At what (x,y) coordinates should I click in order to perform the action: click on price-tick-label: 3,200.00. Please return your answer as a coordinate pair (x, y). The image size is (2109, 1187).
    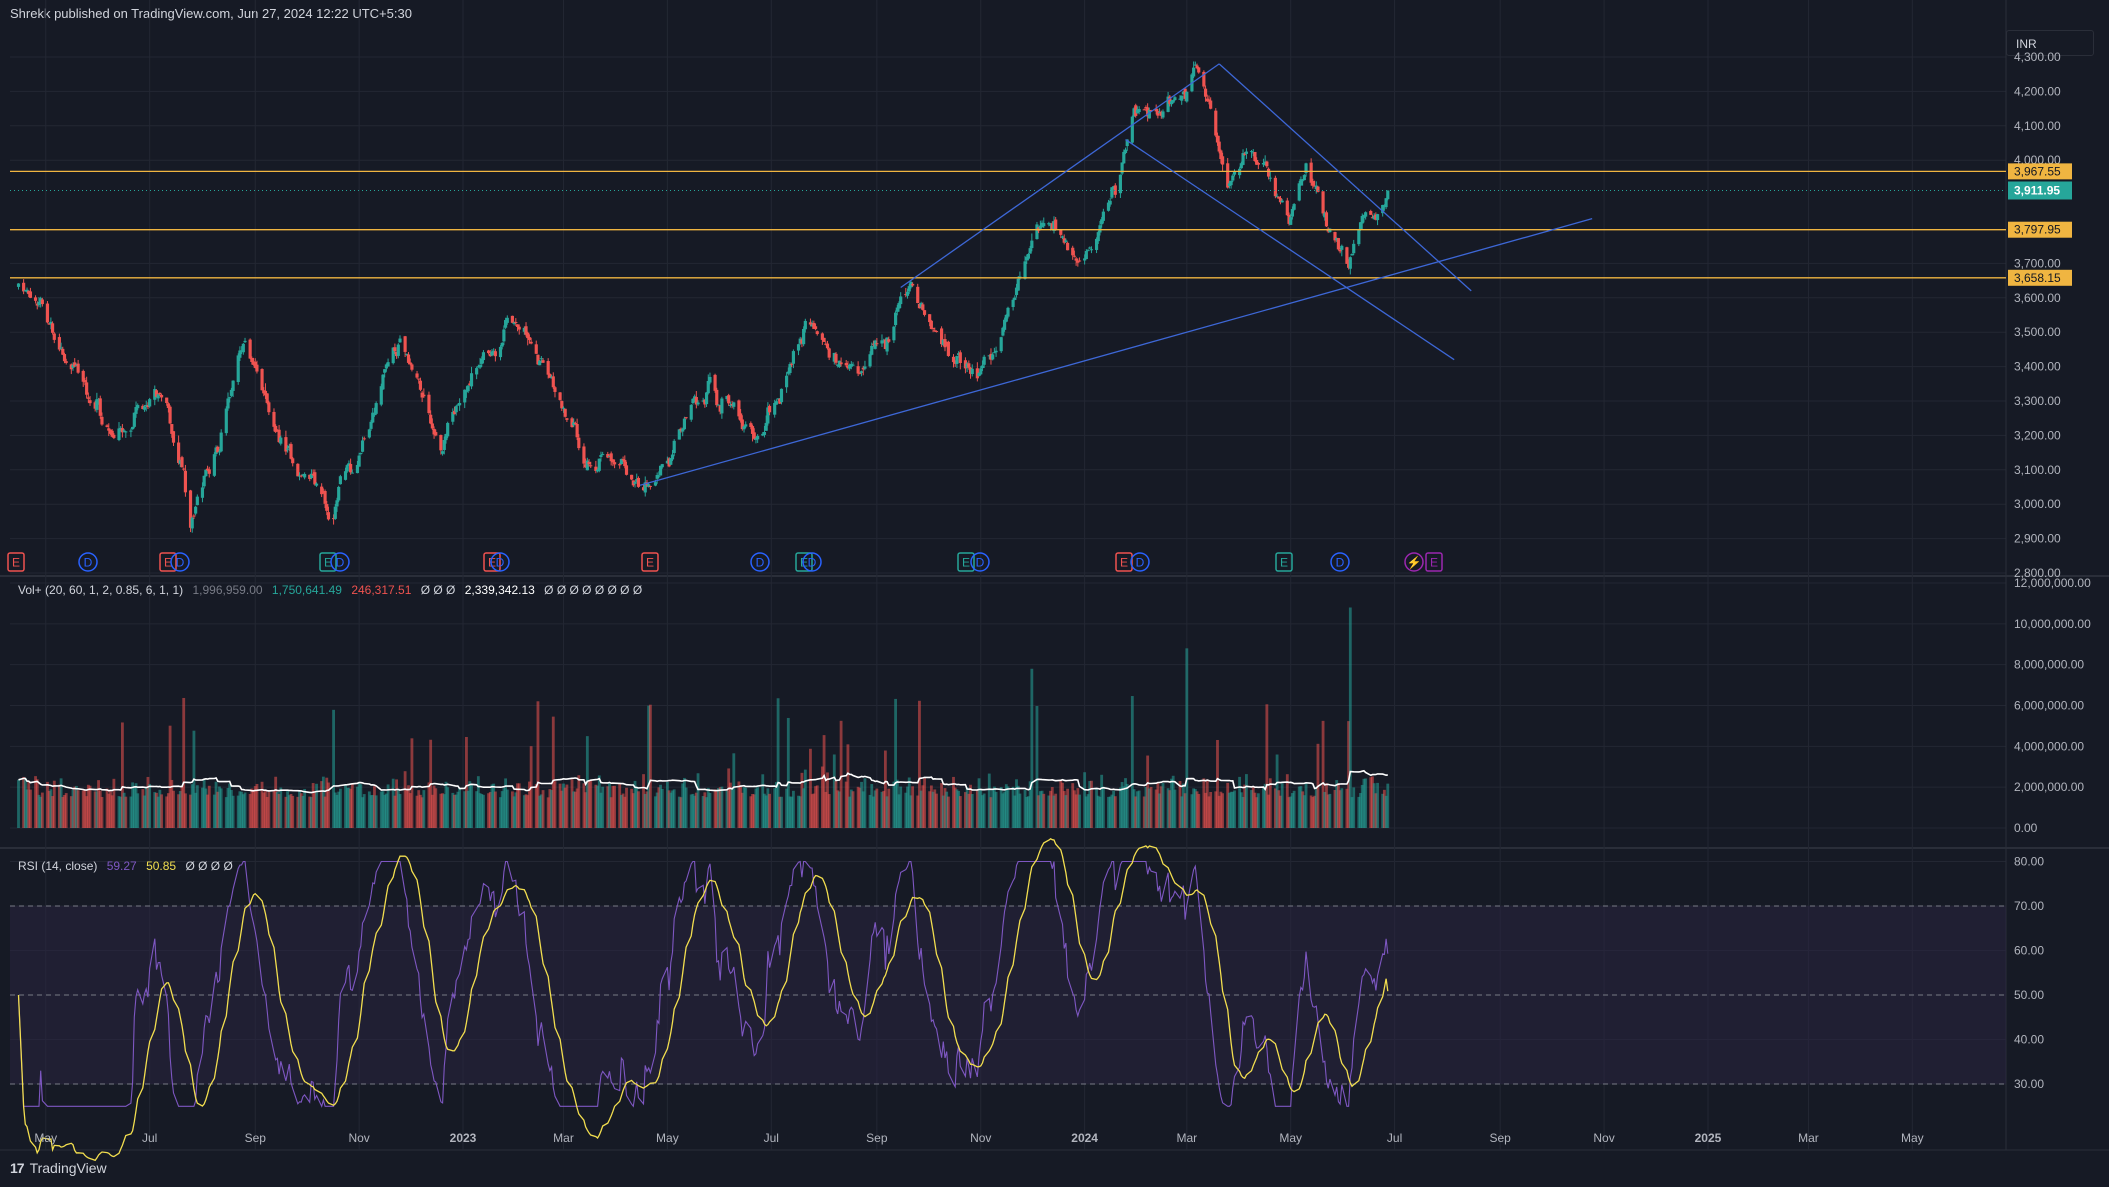
    Looking at the image, I should click on (2037, 435).